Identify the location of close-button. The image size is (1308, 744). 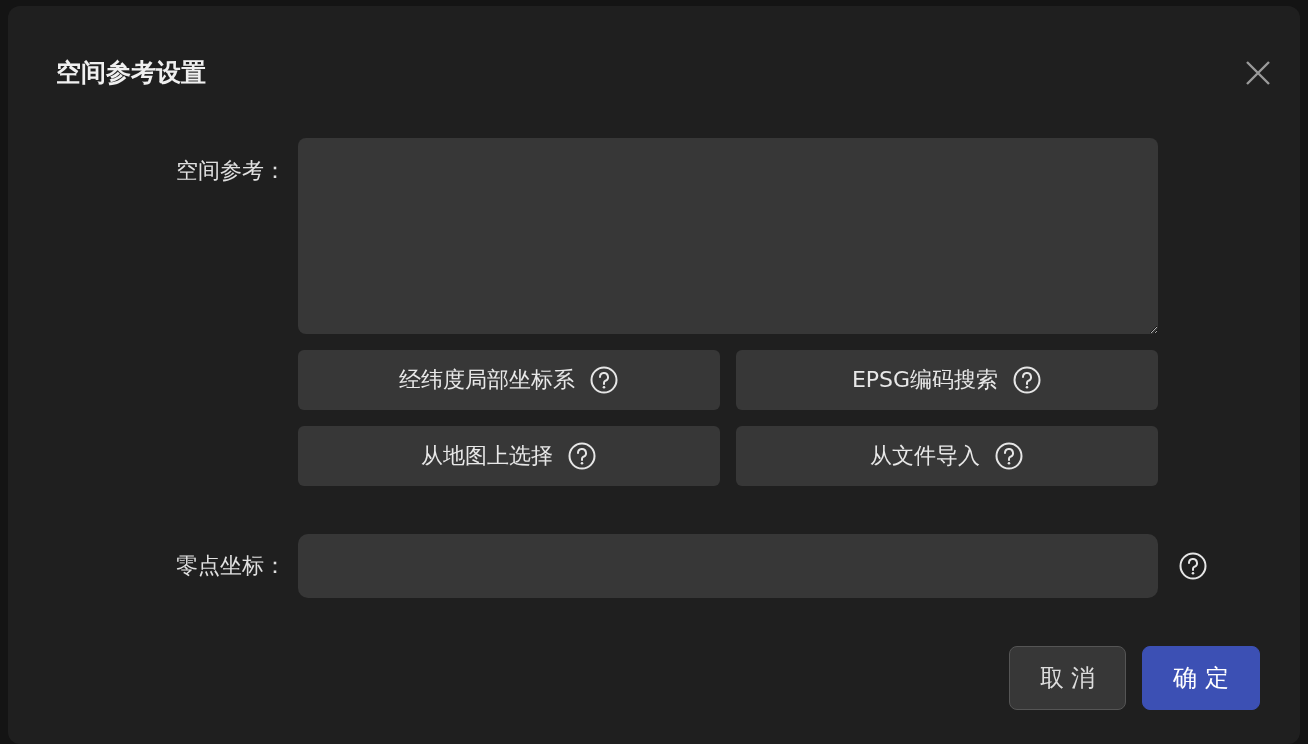
(1258, 72).